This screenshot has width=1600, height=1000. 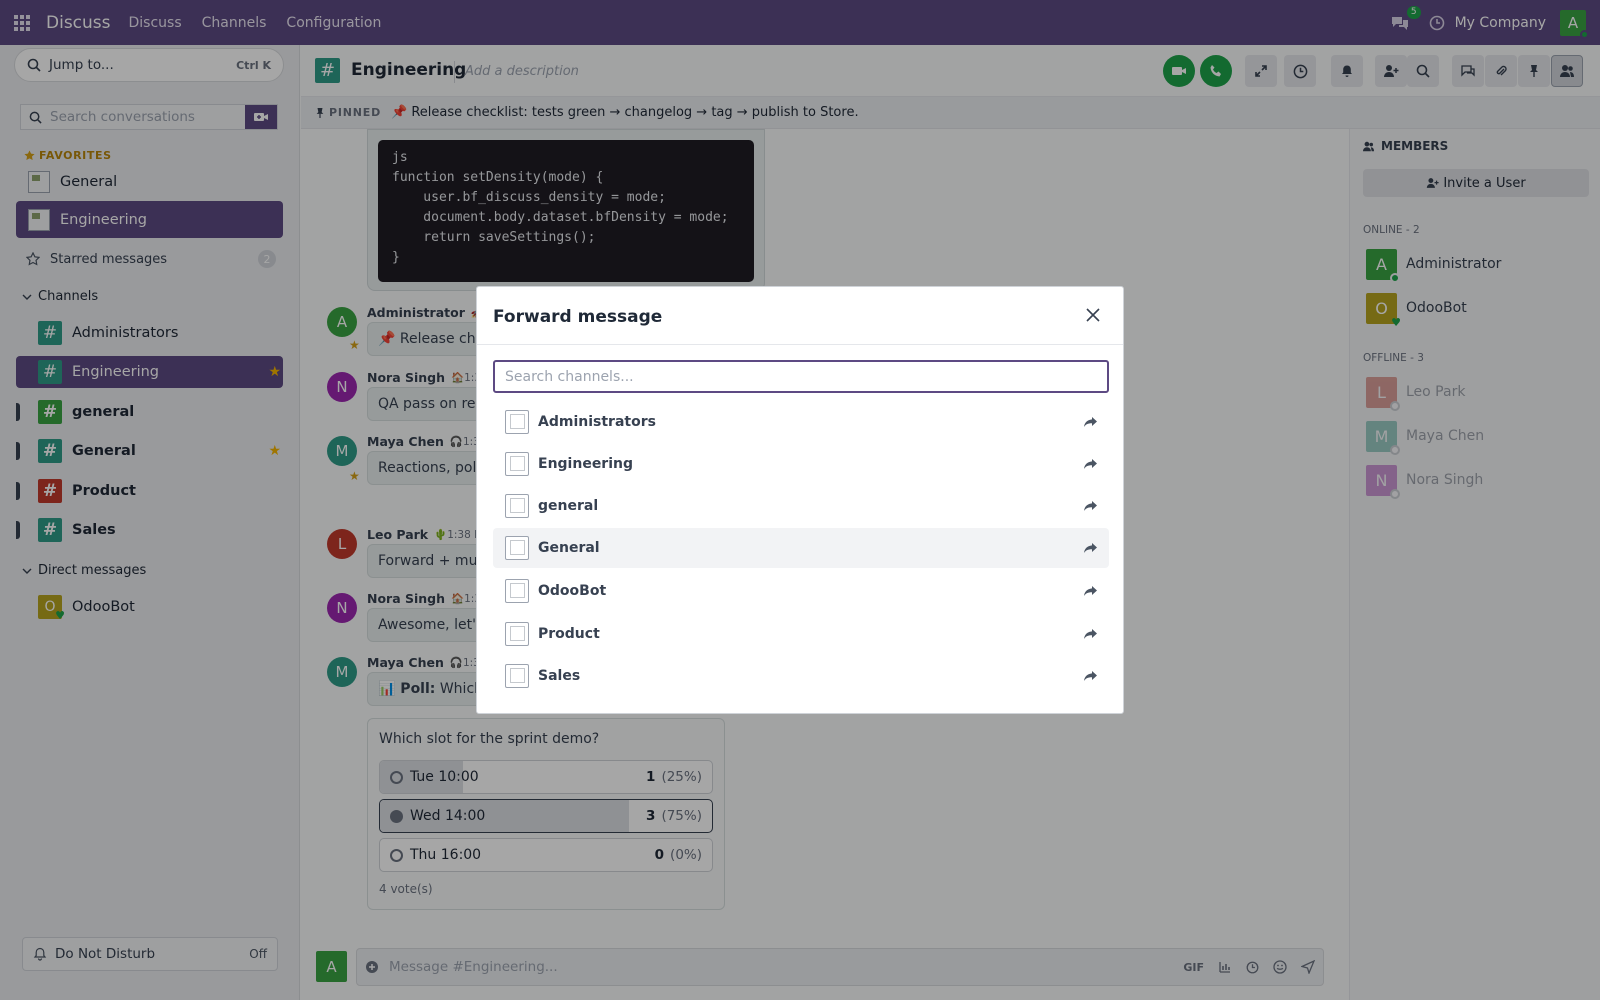 I want to click on forward-target-row: Engineering, so click(x=801, y=464).